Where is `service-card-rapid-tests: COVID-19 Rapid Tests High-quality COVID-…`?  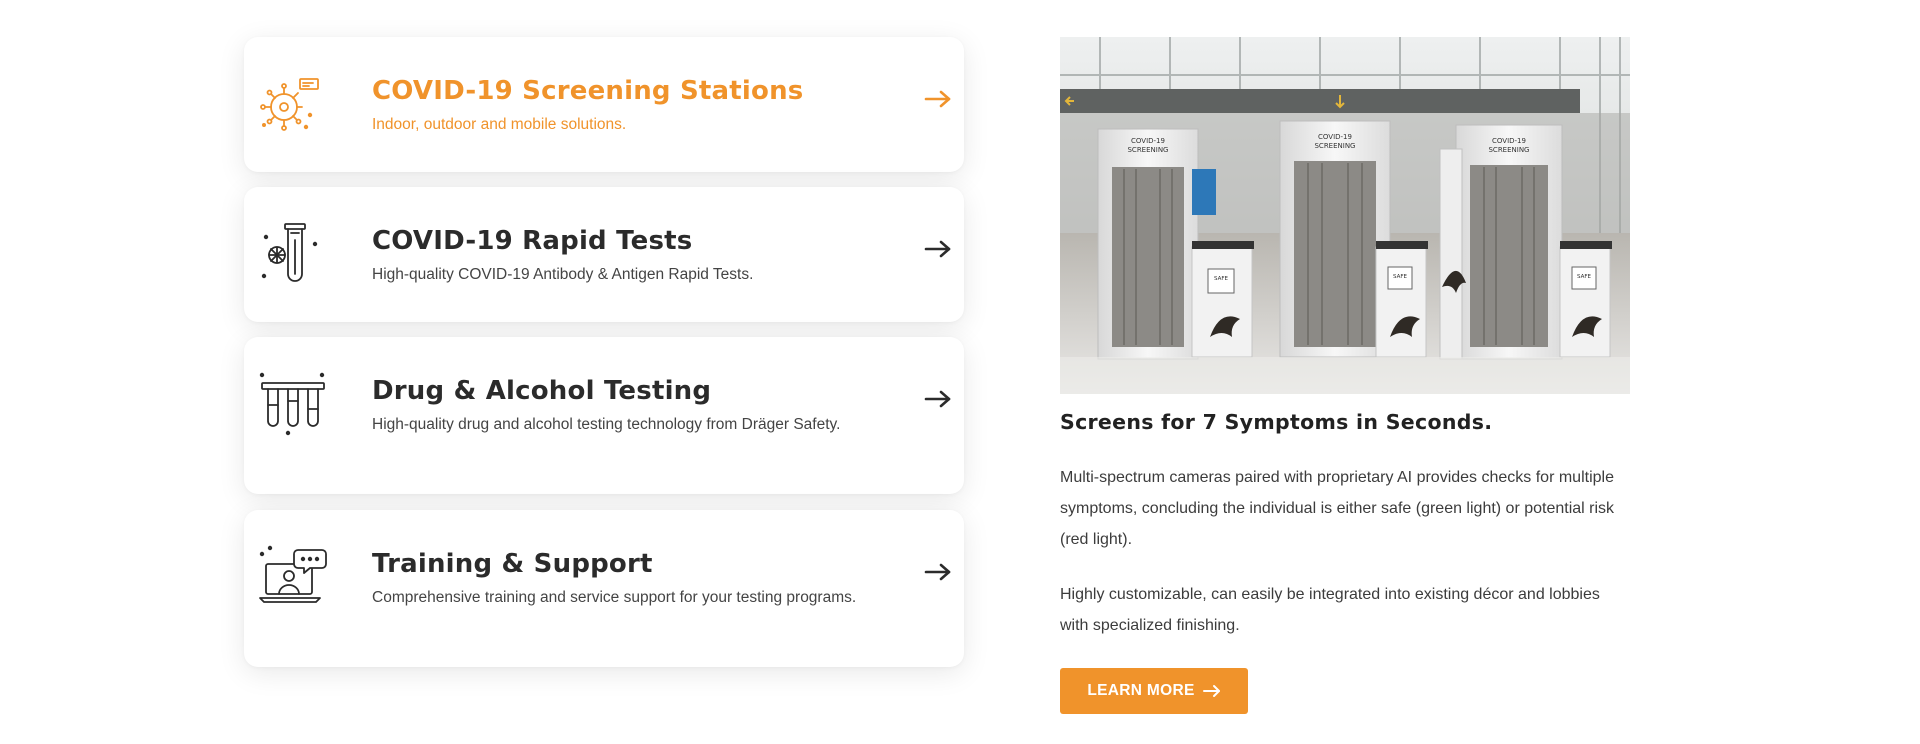 service-card-rapid-tests: COVID-19 Rapid Tests High-quality COVID-… is located at coordinates (604, 254).